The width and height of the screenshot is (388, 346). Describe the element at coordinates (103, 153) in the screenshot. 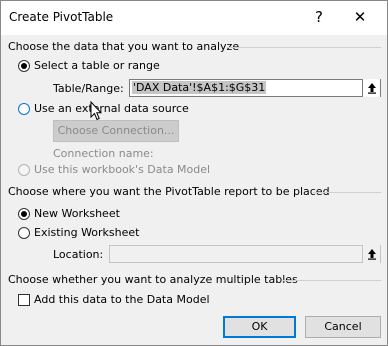

I see `connection-name-label: Connection name:` at that location.